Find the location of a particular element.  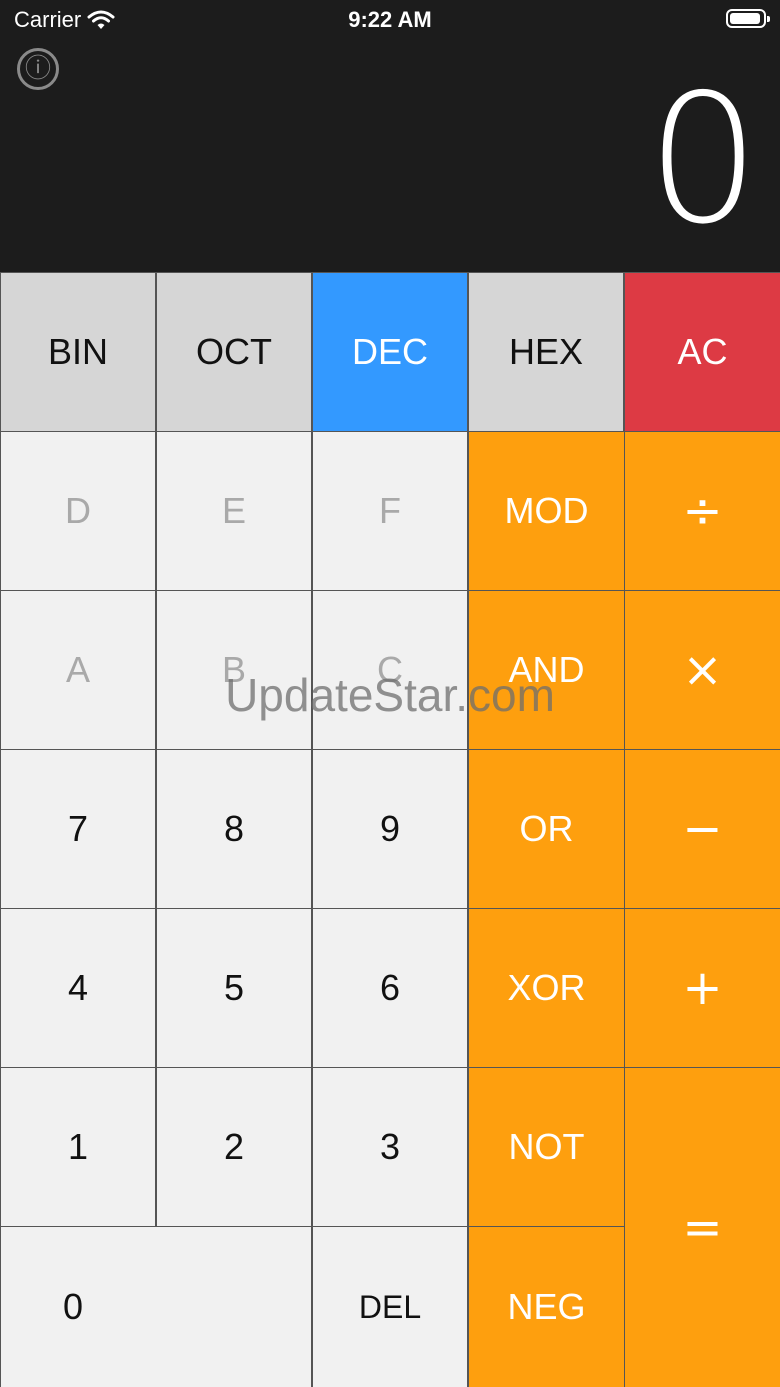

mode-oct-button: OCT is located at coordinates (234, 352).